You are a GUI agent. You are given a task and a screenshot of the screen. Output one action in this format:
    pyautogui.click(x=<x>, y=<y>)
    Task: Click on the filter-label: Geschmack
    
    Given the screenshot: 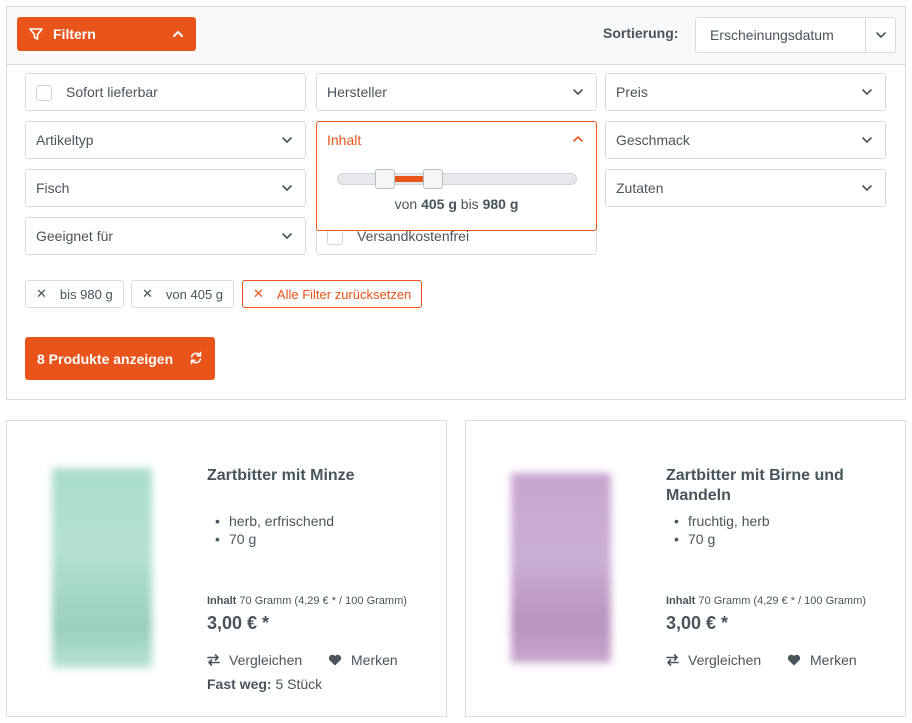 What is the action you would take?
    pyautogui.click(x=653, y=140)
    